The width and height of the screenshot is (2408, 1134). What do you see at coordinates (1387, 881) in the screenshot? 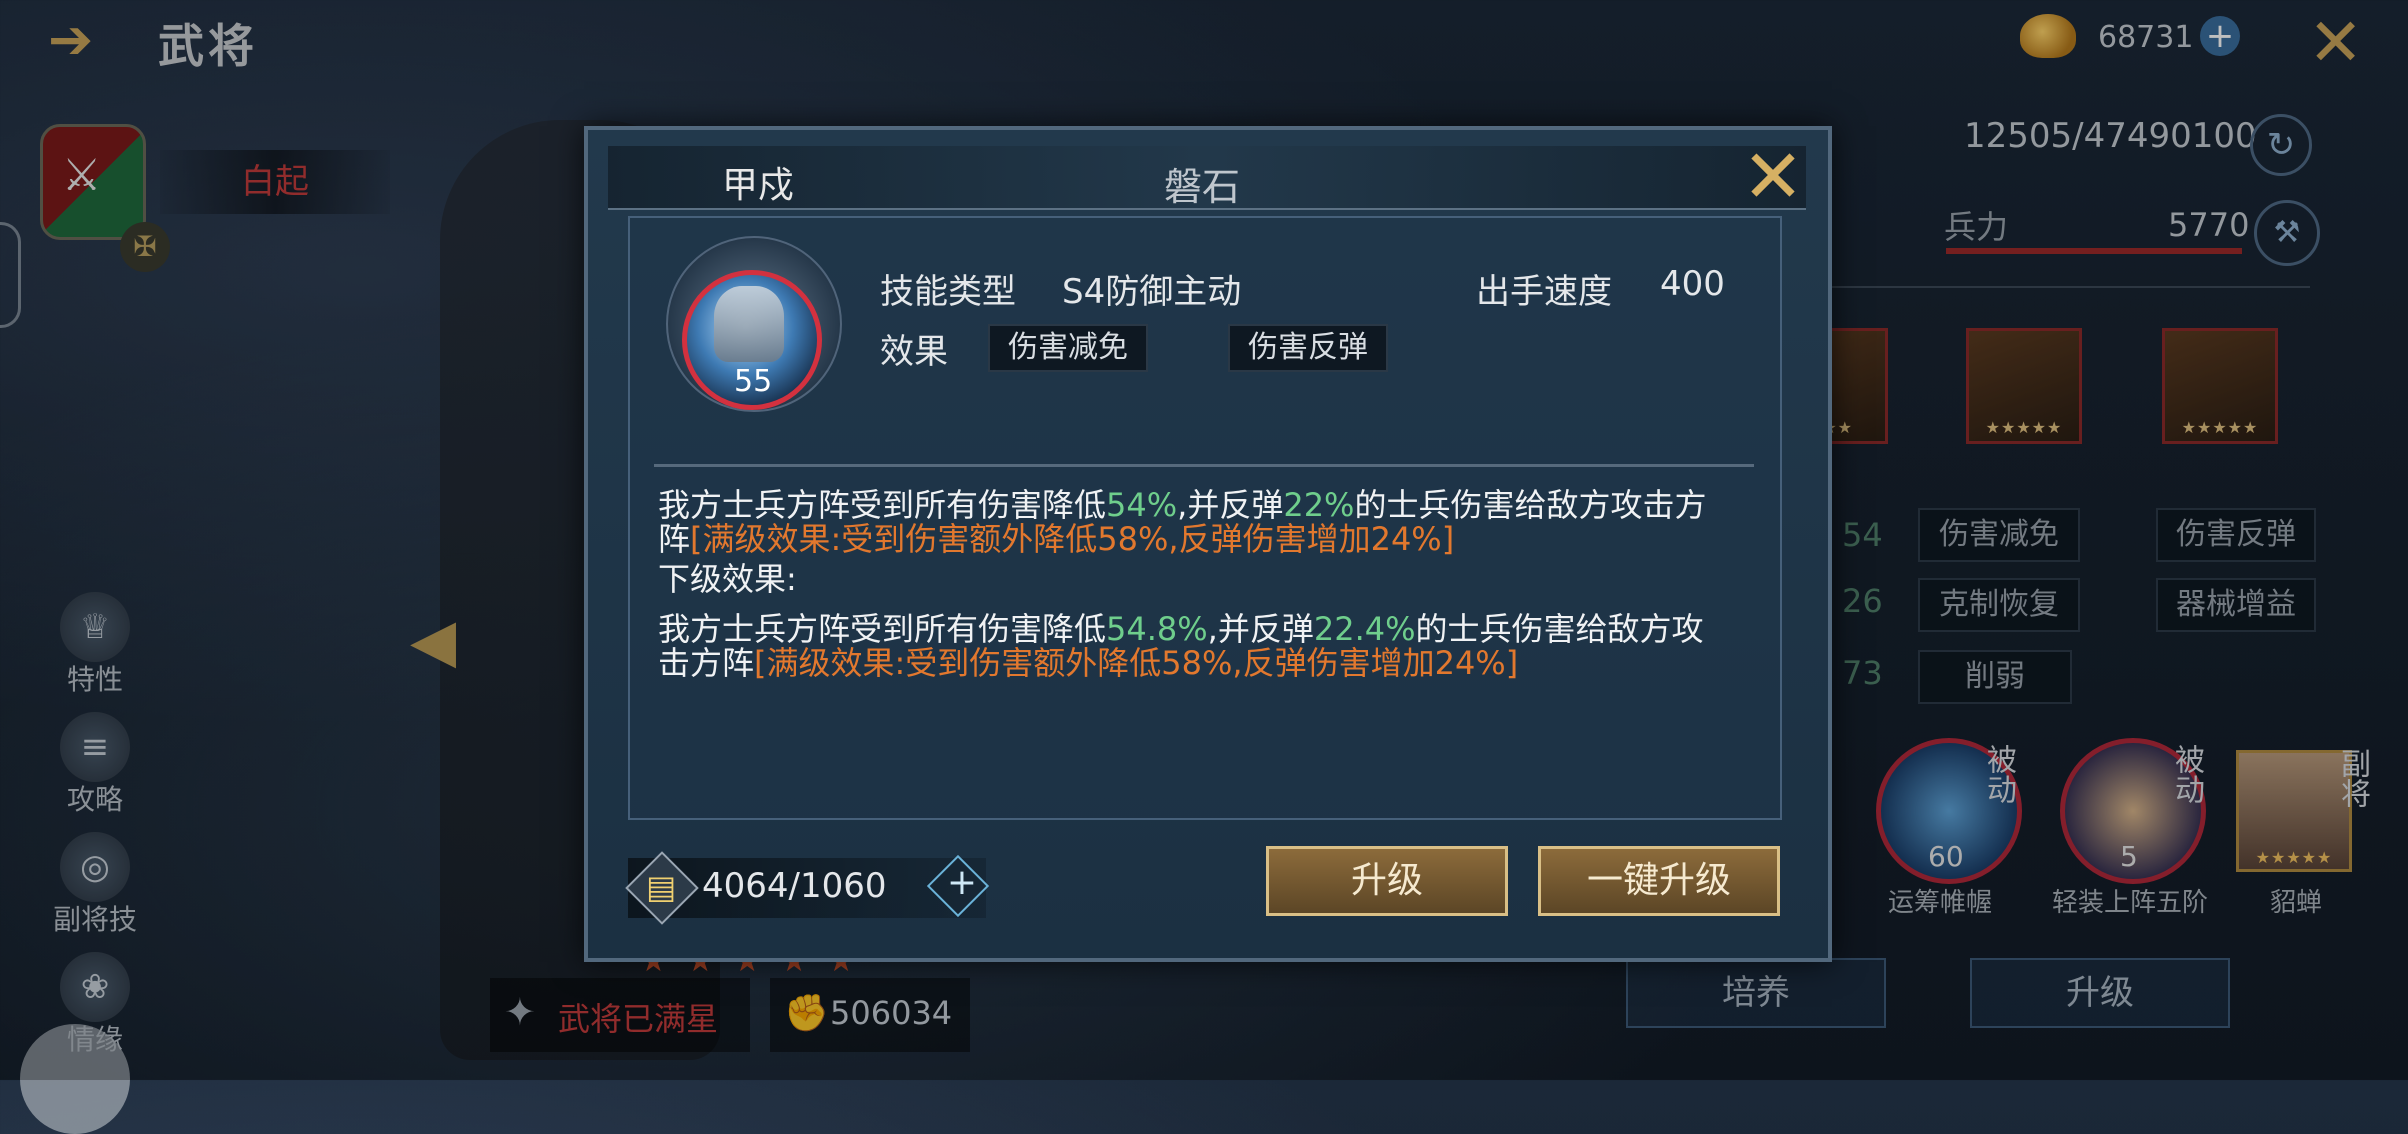
I see `upgrade-button: 升级` at bounding box center [1387, 881].